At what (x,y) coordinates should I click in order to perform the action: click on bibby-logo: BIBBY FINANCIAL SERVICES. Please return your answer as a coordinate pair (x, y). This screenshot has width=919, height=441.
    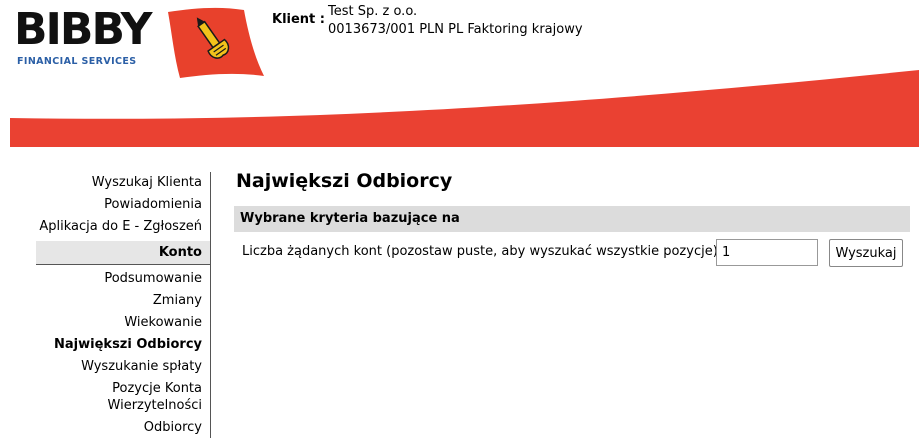
    Looking at the image, I should click on (94, 40).